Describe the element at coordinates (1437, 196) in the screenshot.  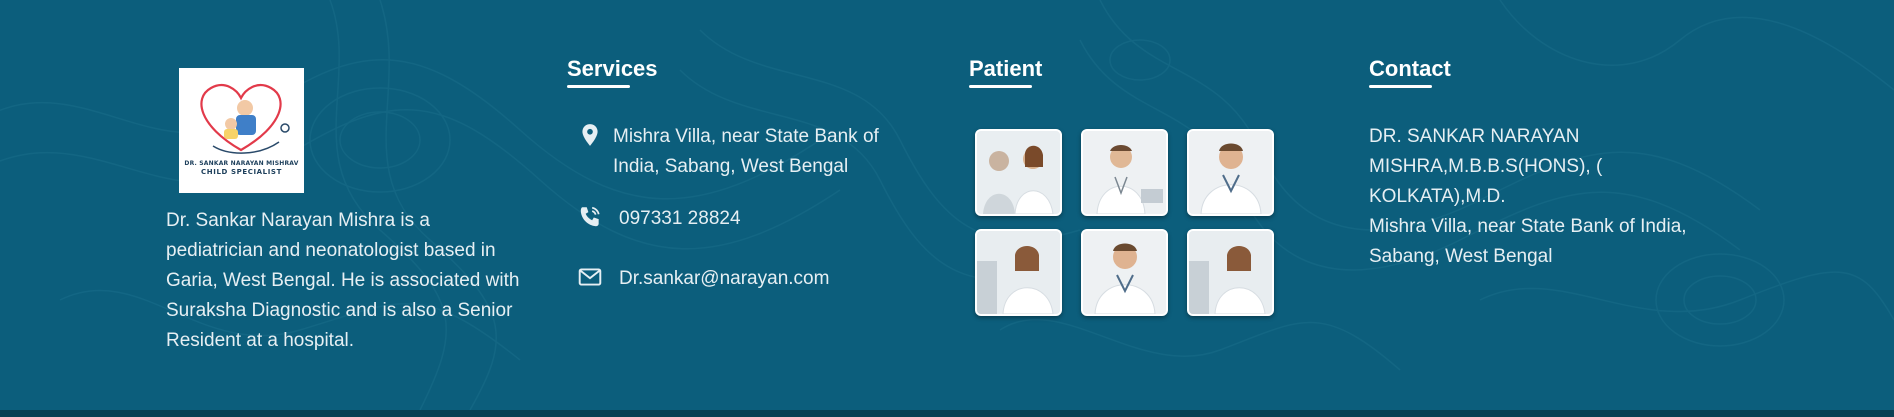
I see `contact-name-line: KOLKATA),M.D.` at that location.